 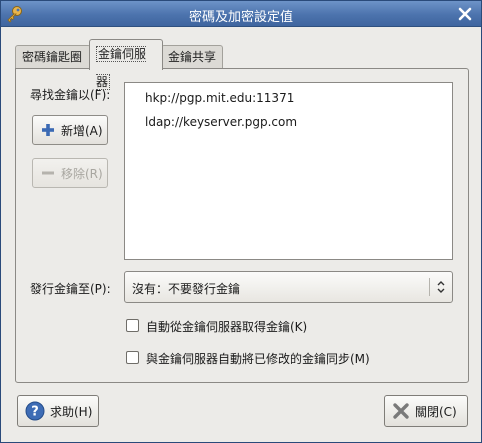 What do you see at coordinates (240, 17) in the screenshot?
I see `window-title: 密碼及加密設定值` at bounding box center [240, 17].